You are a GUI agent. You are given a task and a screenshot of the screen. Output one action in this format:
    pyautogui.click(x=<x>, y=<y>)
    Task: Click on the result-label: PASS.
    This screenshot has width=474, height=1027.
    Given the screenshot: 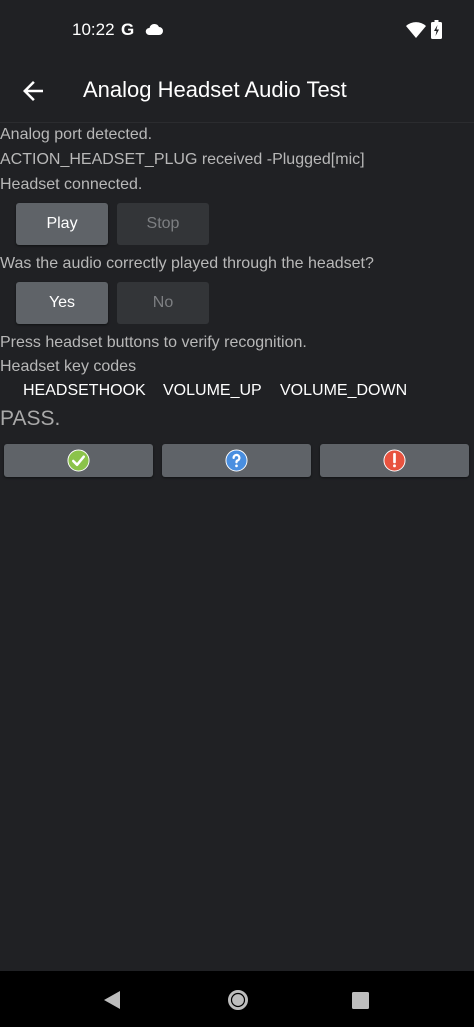 What is the action you would take?
    pyautogui.click(x=30, y=418)
    